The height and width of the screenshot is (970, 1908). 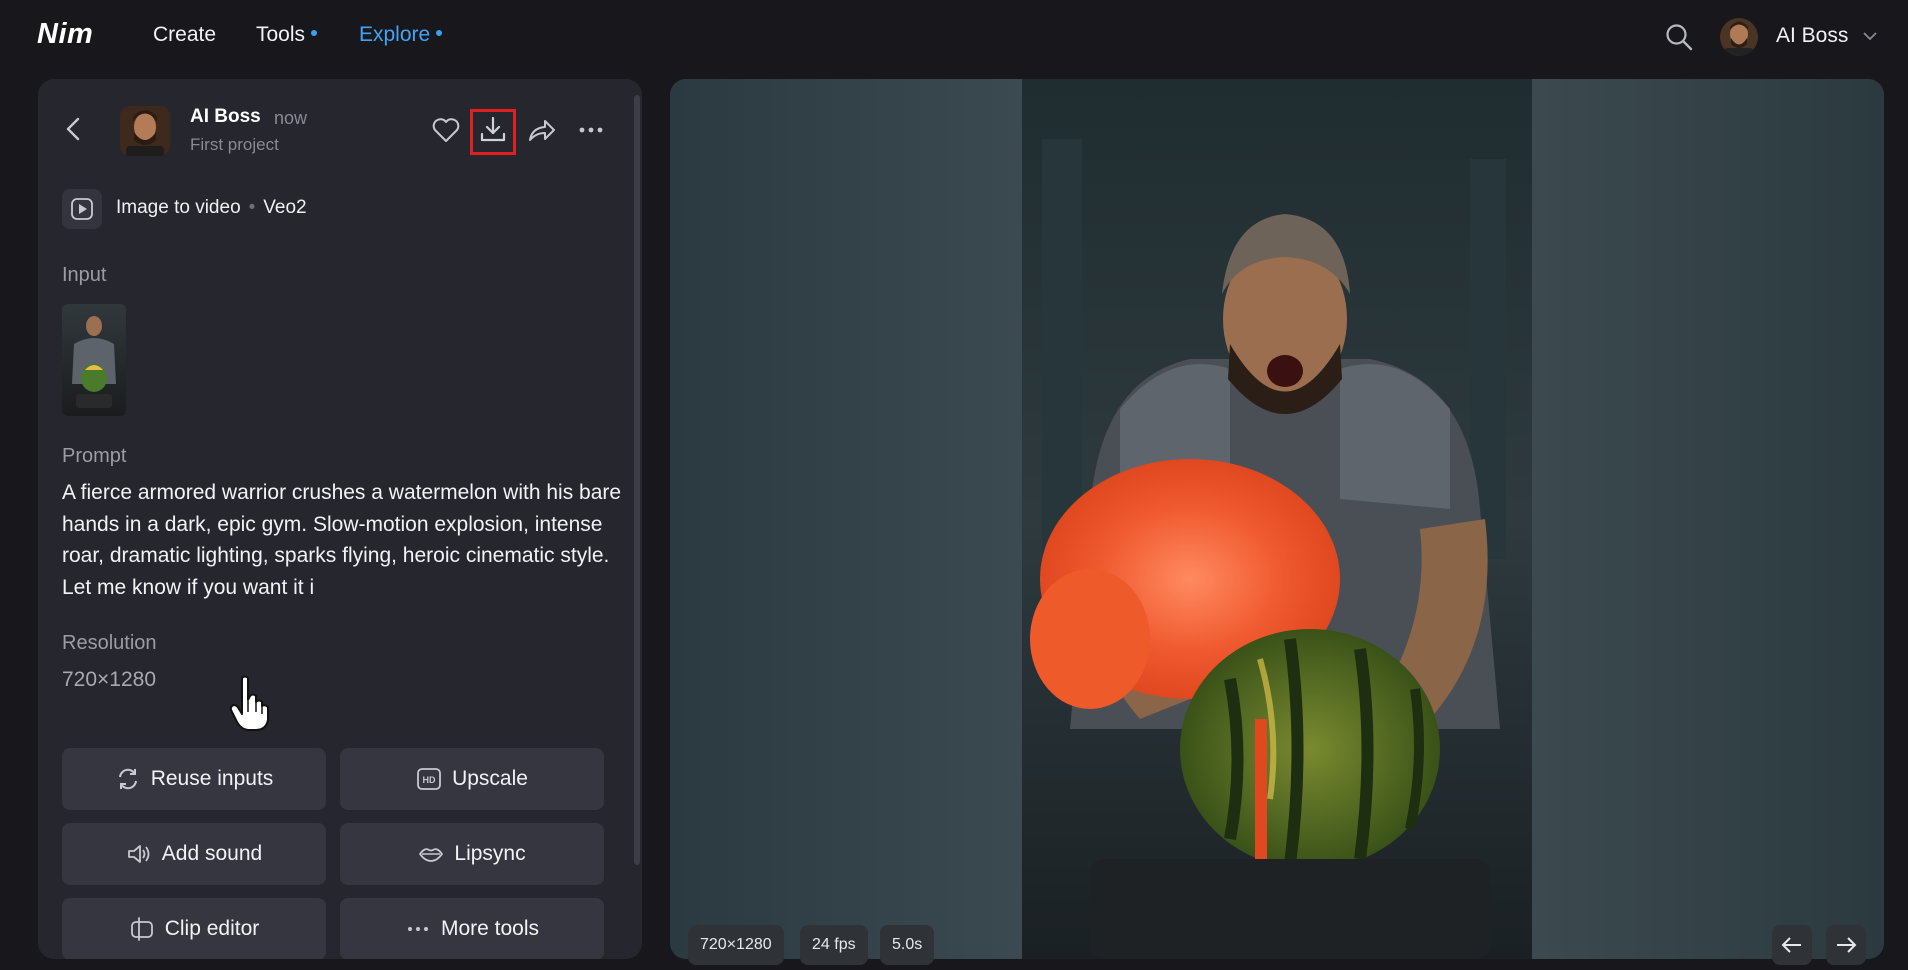 I want to click on post-time: now, so click(x=291, y=118).